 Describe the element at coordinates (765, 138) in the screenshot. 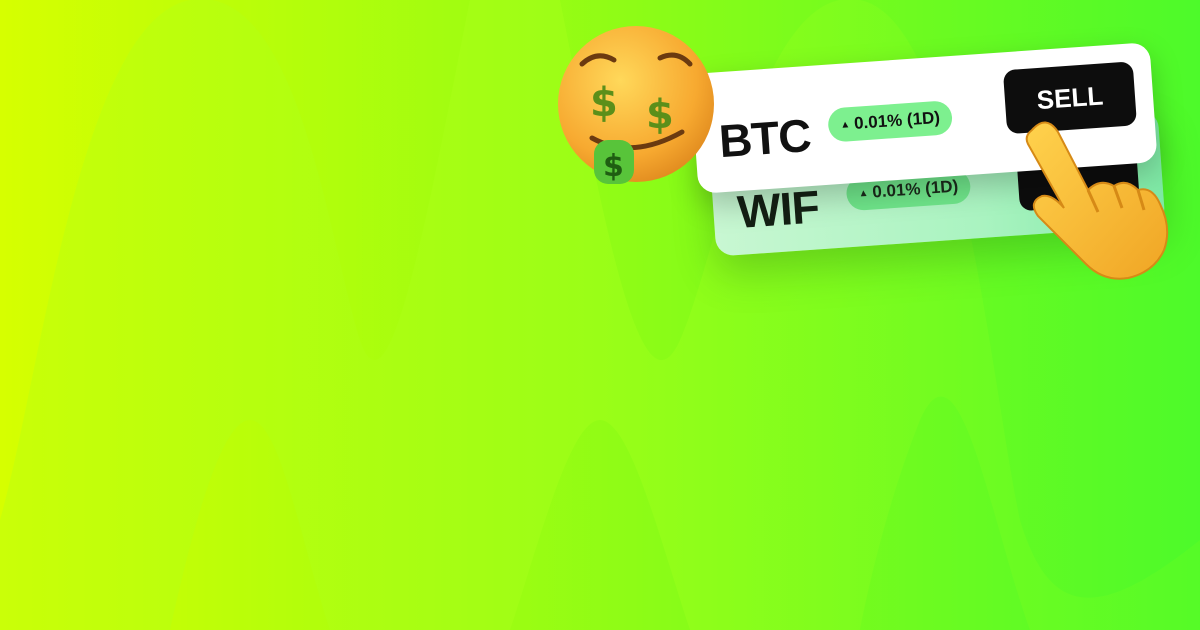

I see `ticker-symbol: BTC` at that location.